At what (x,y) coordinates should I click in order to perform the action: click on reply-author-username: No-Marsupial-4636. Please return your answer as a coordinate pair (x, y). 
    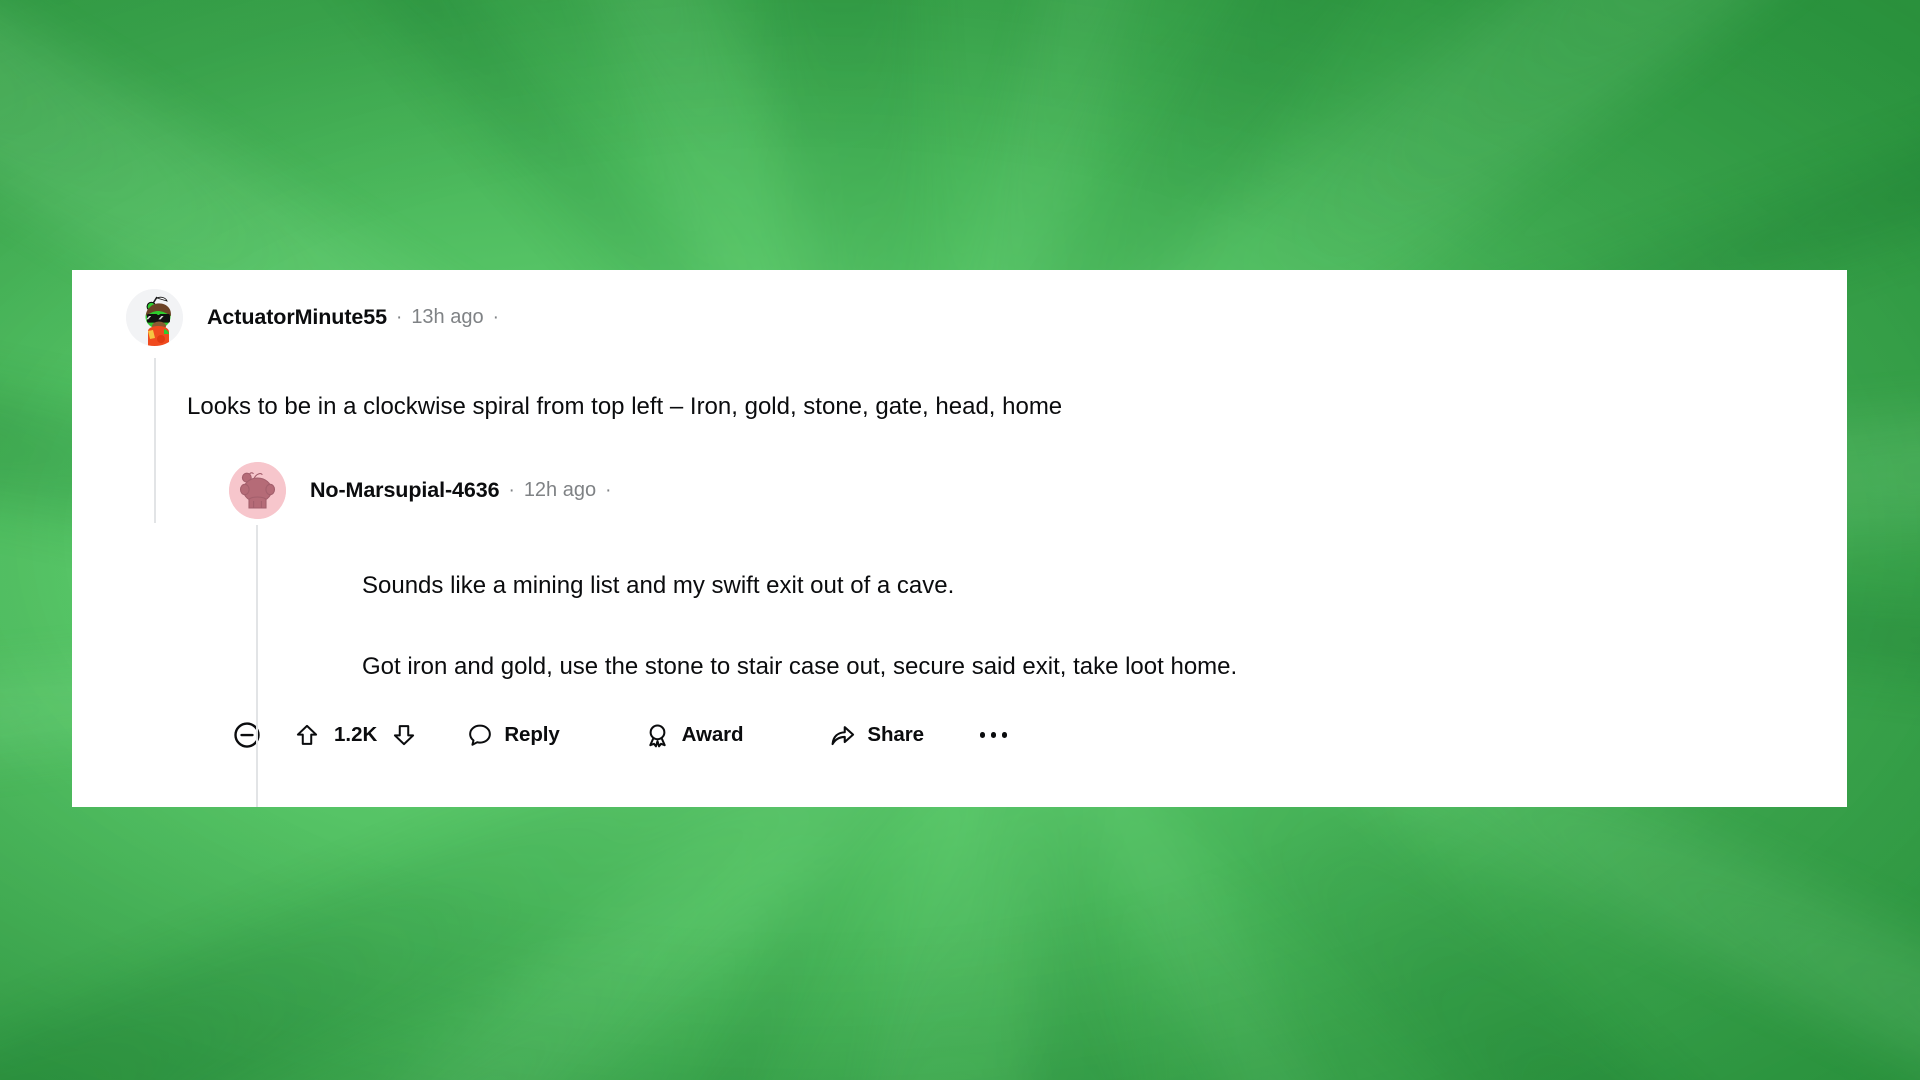
    Looking at the image, I should click on (405, 490).